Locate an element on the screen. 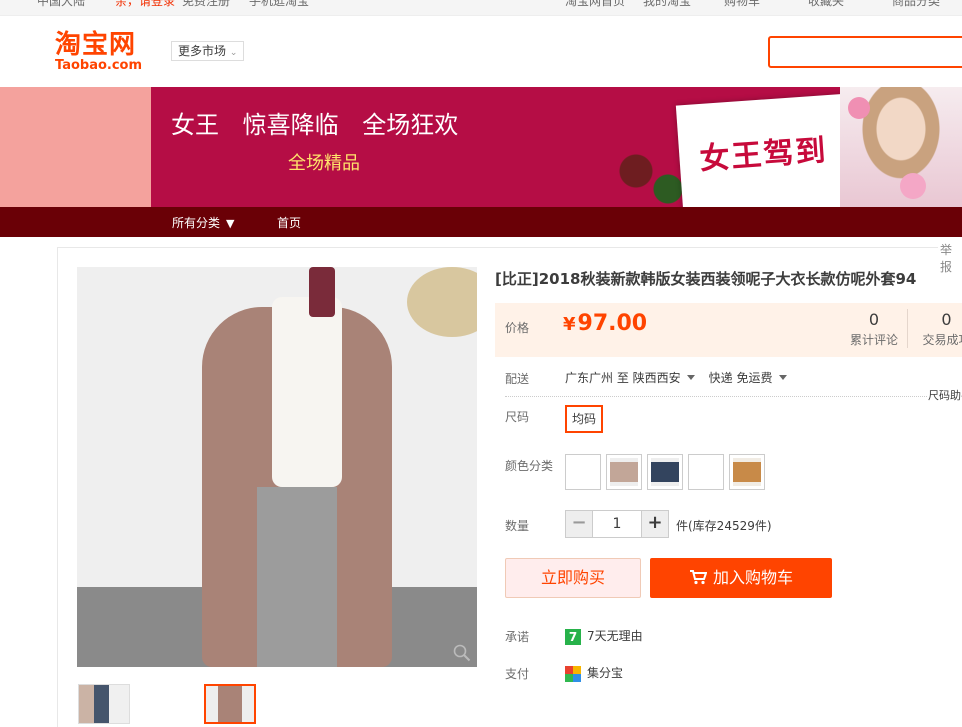 The width and height of the screenshot is (962, 727). price-label: 价格 is located at coordinates (517, 328).